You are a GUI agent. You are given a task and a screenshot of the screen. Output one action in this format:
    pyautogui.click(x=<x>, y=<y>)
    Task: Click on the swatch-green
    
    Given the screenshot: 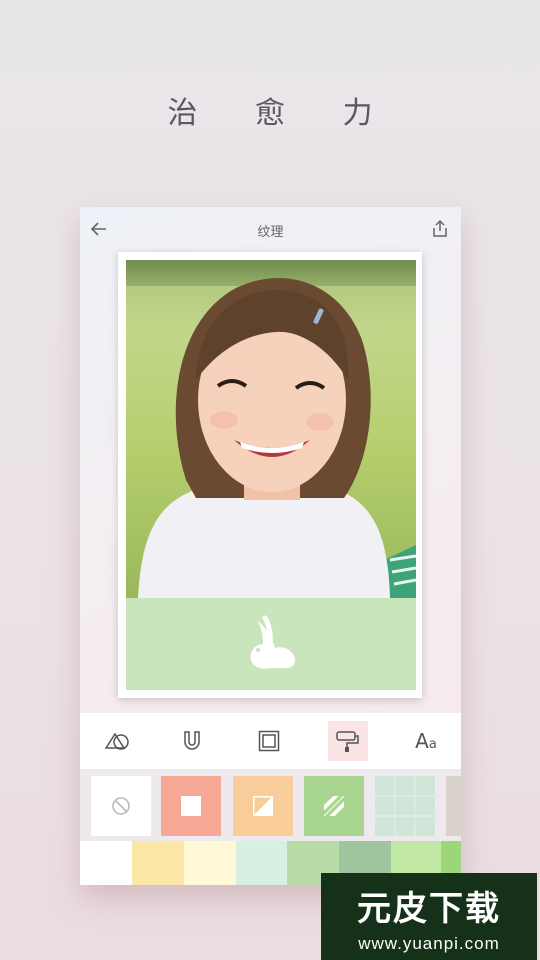 What is the action you would take?
    pyautogui.click(x=334, y=806)
    